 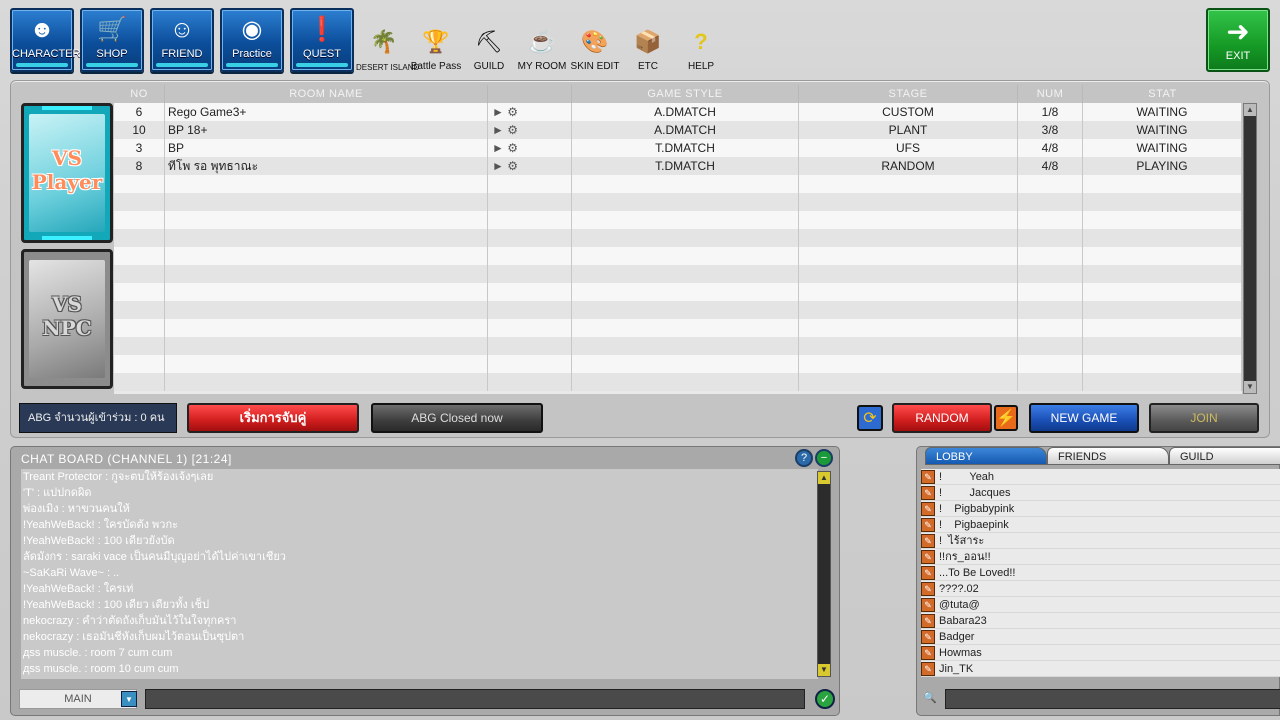 What do you see at coordinates (1238, 40) in the screenshot?
I see `exit-button: ➜ EXIT` at bounding box center [1238, 40].